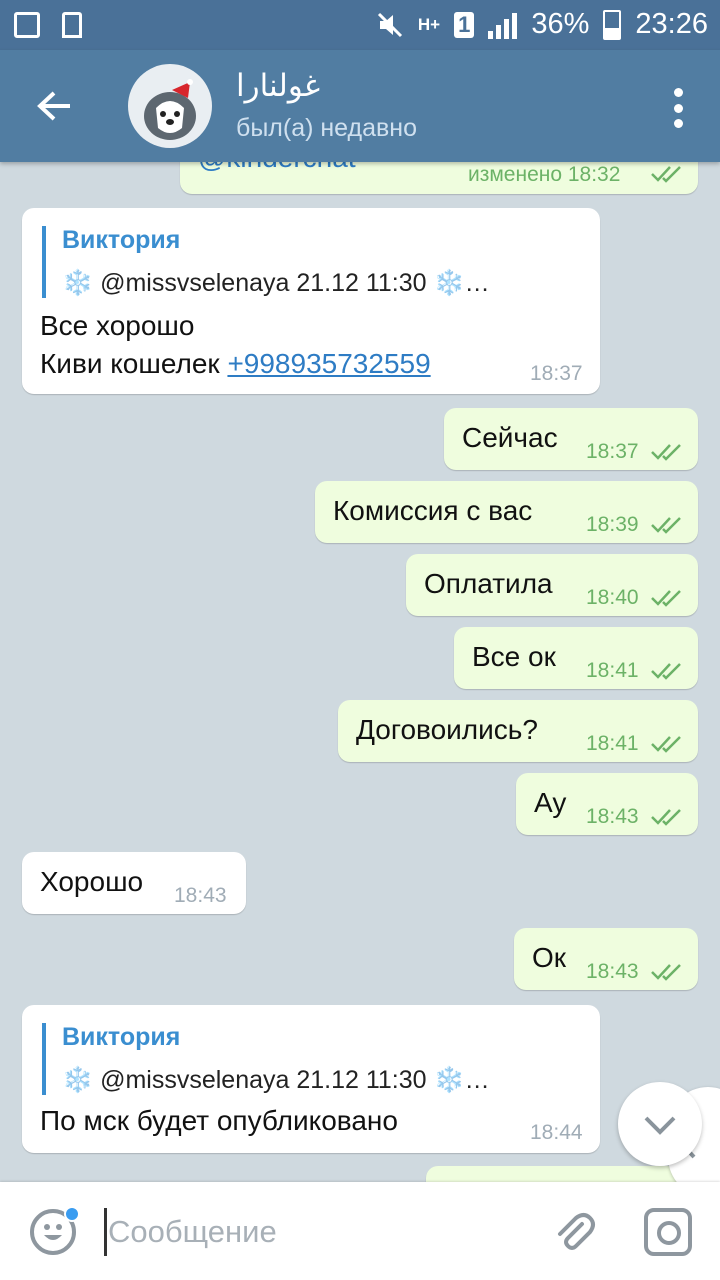 Image resolution: width=720 pixels, height=1280 pixels. What do you see at coordinates (433, 510) in the screenshot?
I see `message-text: Комиссия с вас` at bounding box center [433, 510].